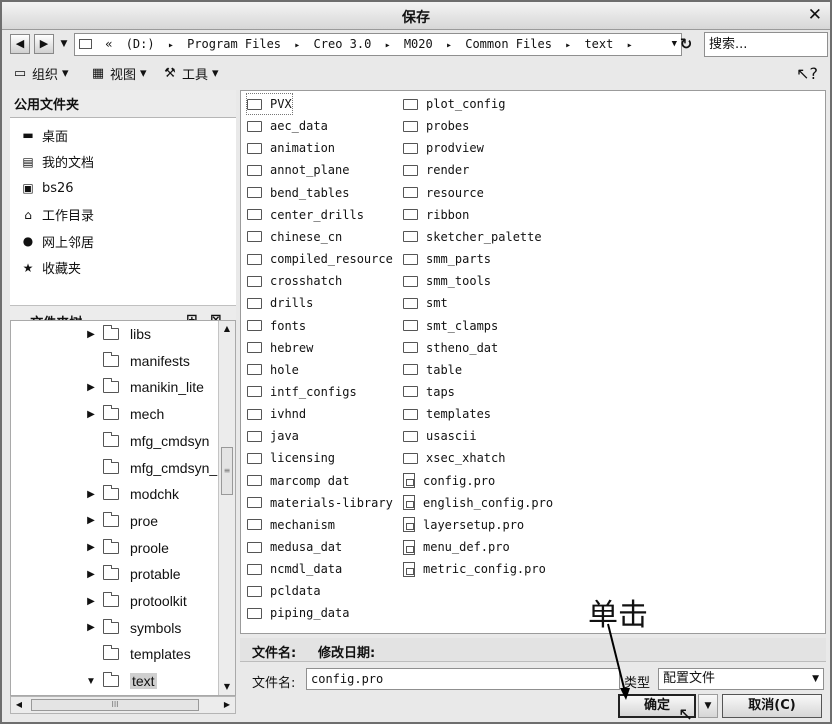  I want to click on breadcrumb-segment: Program Files, so click(234, 44).